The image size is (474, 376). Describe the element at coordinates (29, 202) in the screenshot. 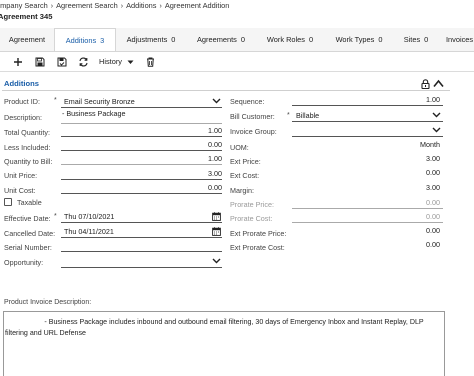

I see `taxable-label: Taxable` at that location.